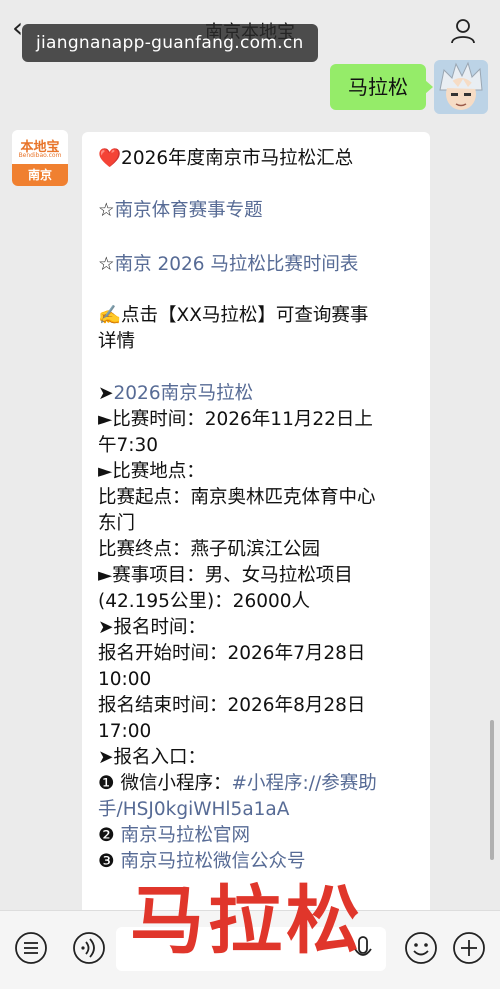 The image size is (500, 989). What do you see at coordinates (259, 836) in the screenshot?
I see `entry-website-row: ❷ 南京马拉松官网` at bounding box center [259, 836].